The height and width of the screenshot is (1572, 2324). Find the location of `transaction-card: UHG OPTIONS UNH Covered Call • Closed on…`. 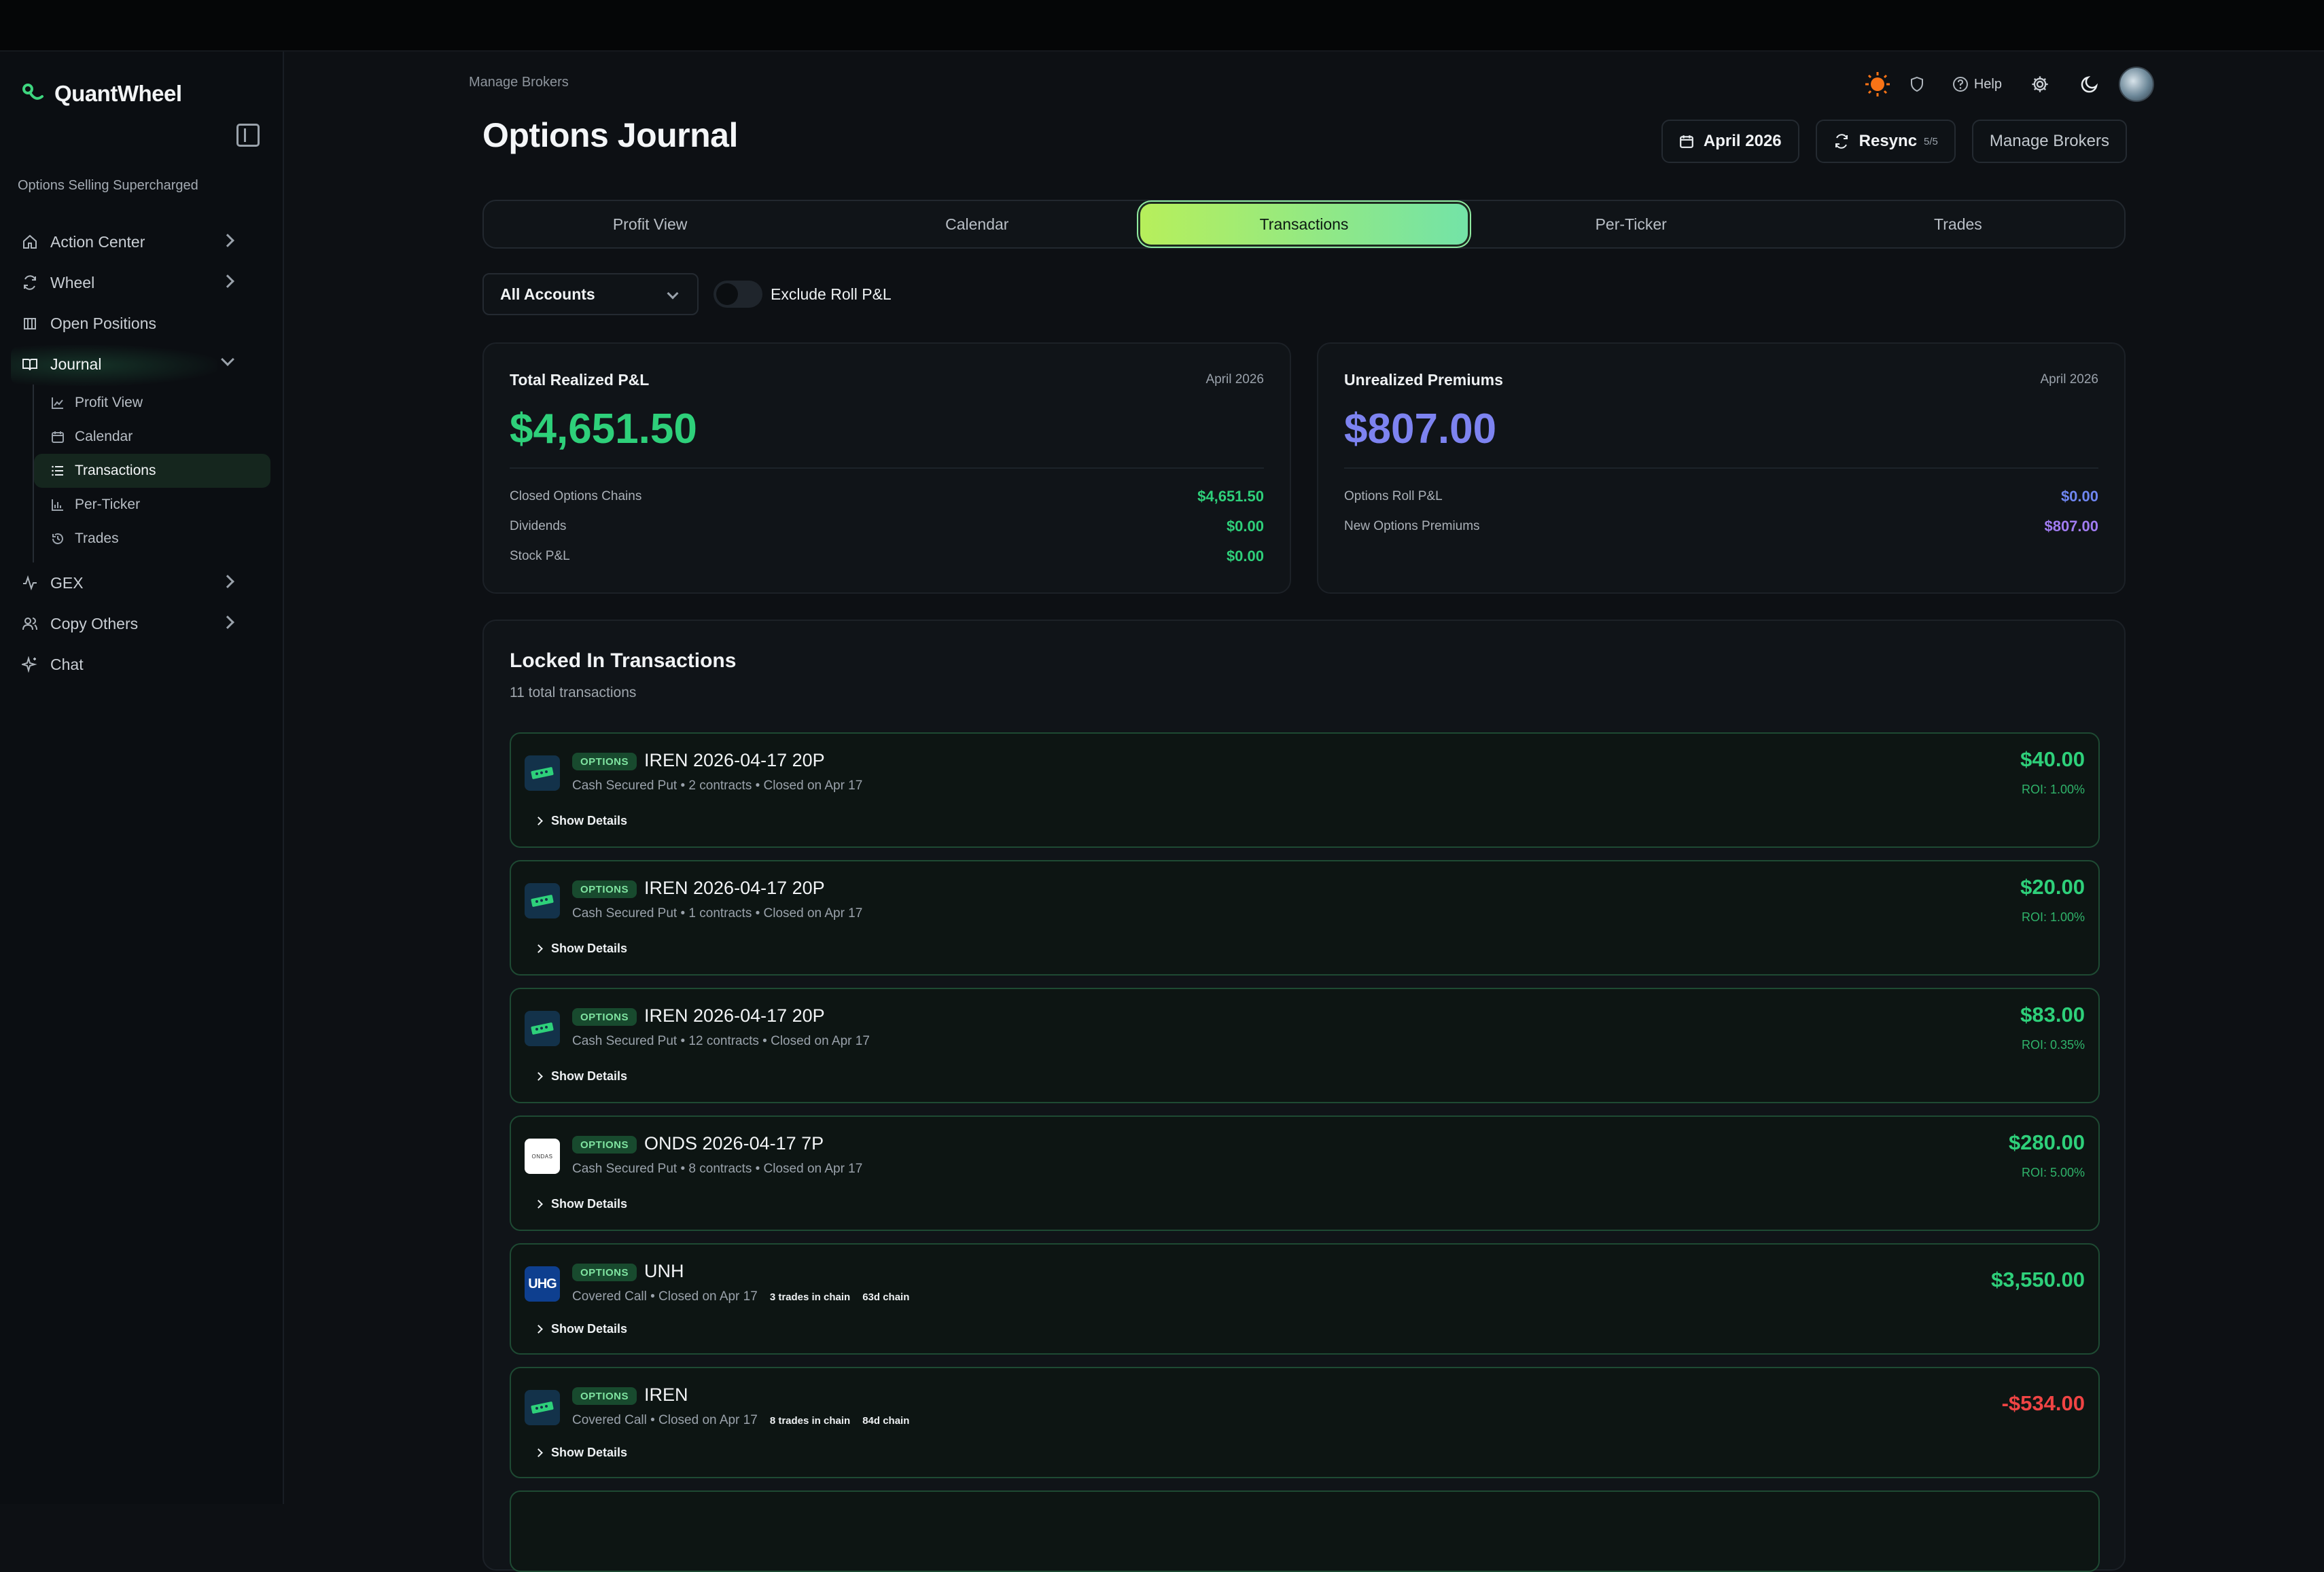

transaction-card: UHG OPTIONS UNH Covered Call • Closed on… is located at coordinates (1305, 1299).